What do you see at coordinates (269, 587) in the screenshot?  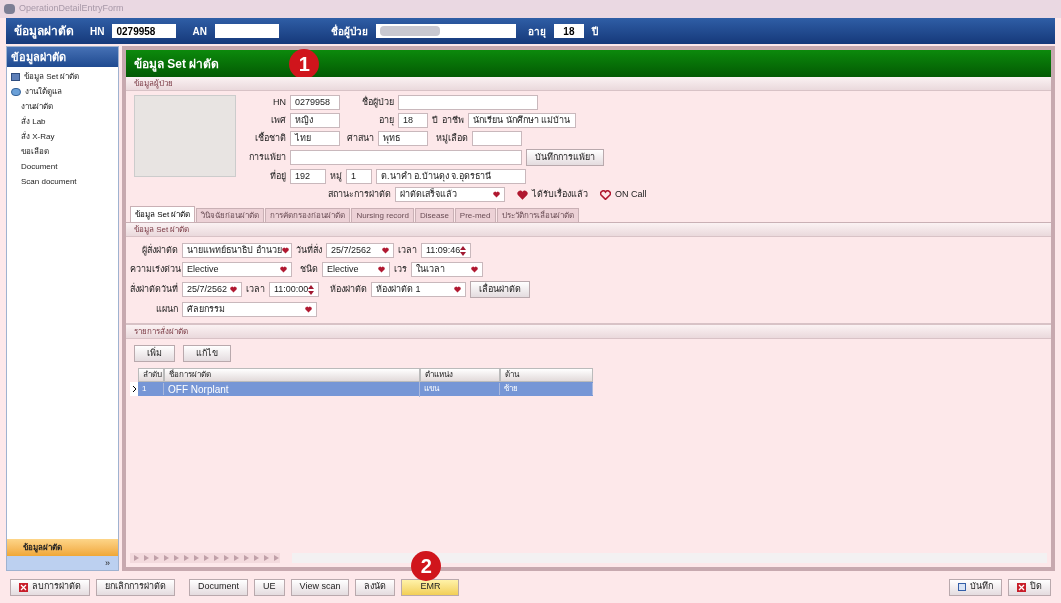 I see `footer-button: UE` at bounding box center [269, 587].